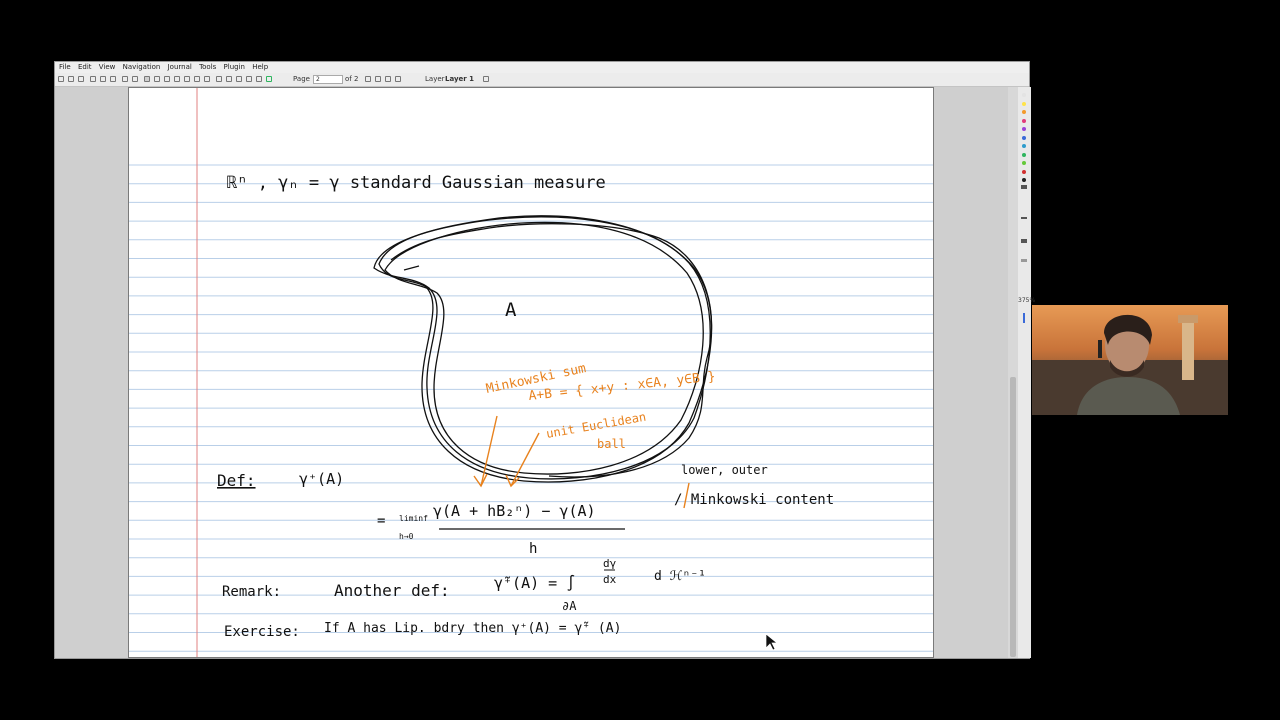 Image resolution: width=1280 pixels, height=720 pixels. Describe the element at coordinates (269, 79) in the screenshot. I see `refresh-icon` at that location.